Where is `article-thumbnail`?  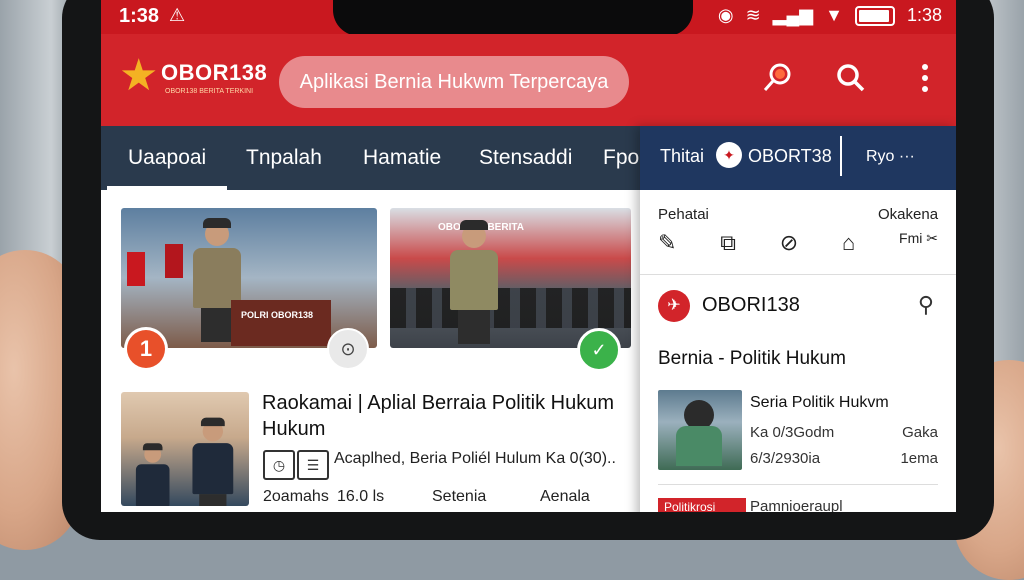
article-thumbnail is located at coordinates (700, 430).